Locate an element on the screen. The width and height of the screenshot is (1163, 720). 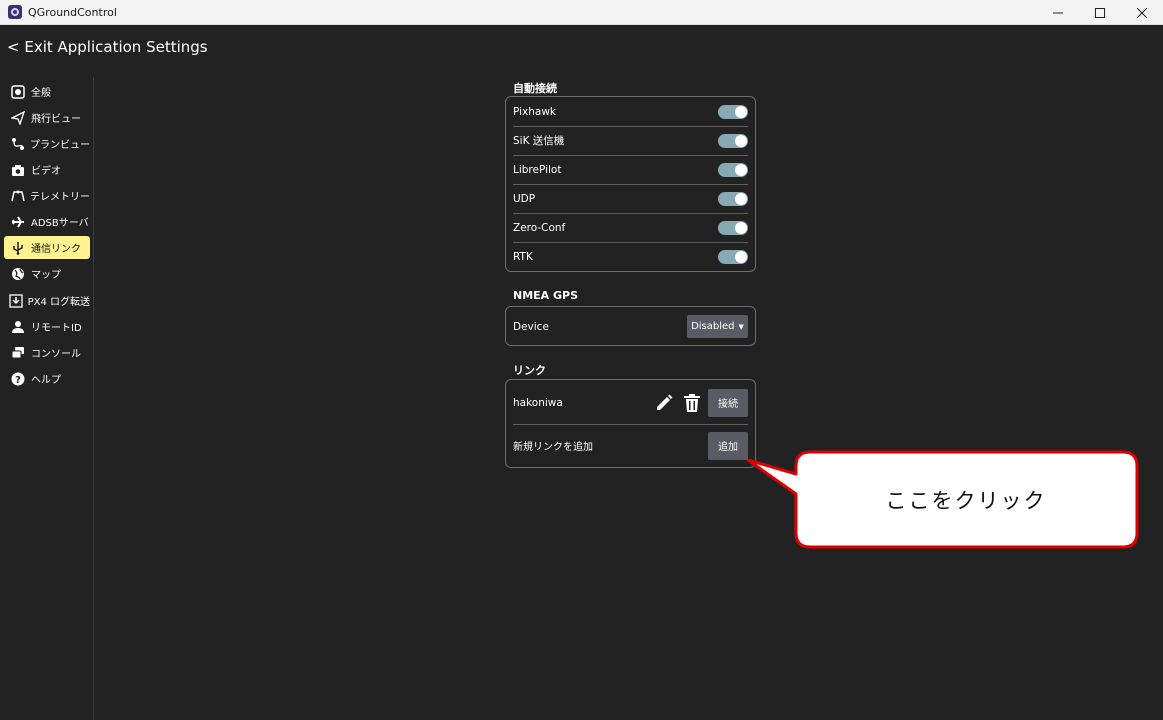
callout-text: ここをクリック is located at coordinates (966, 500).